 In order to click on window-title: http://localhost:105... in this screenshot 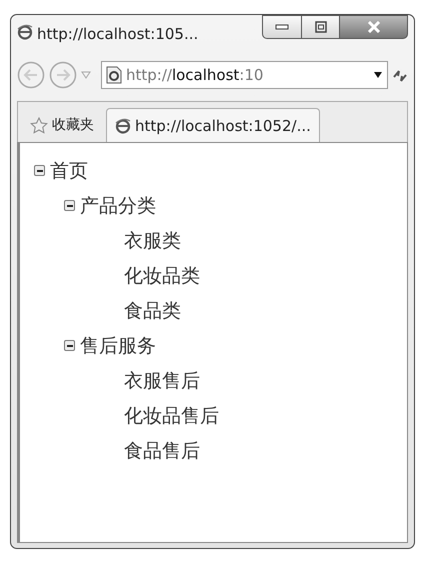, I will do `click(118, 34)`.